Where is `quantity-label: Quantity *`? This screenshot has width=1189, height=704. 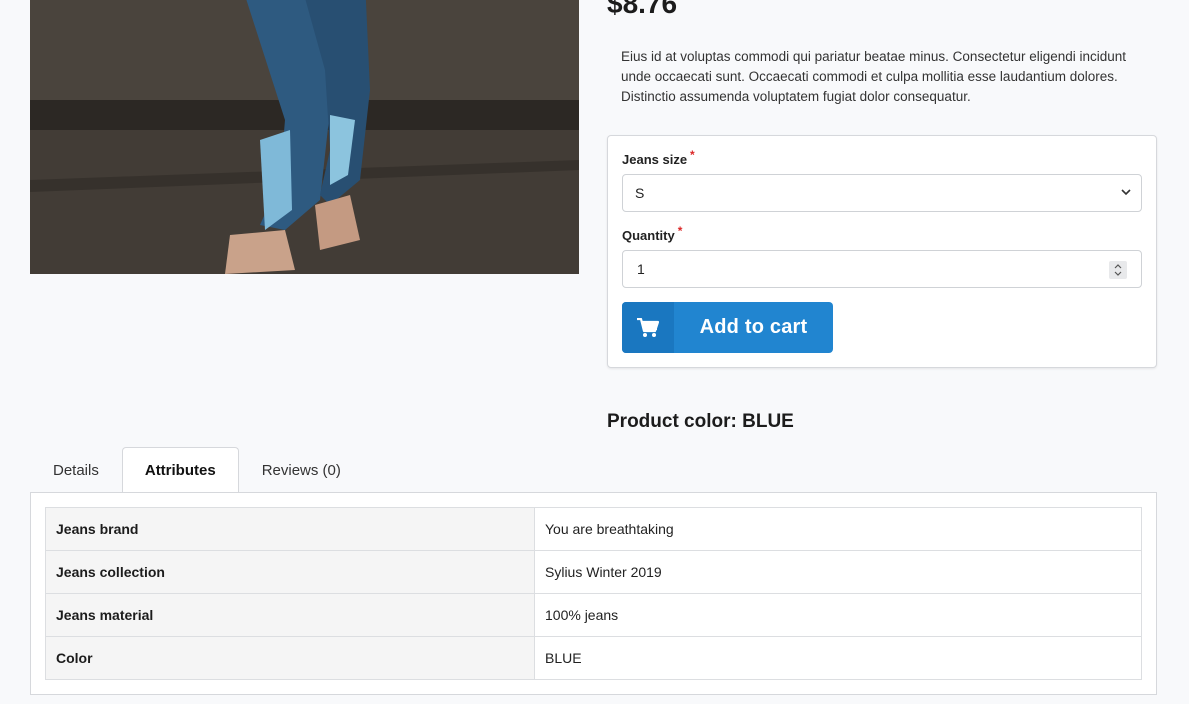
quantity-label: Quantity * is located at coordinates (652, 233).